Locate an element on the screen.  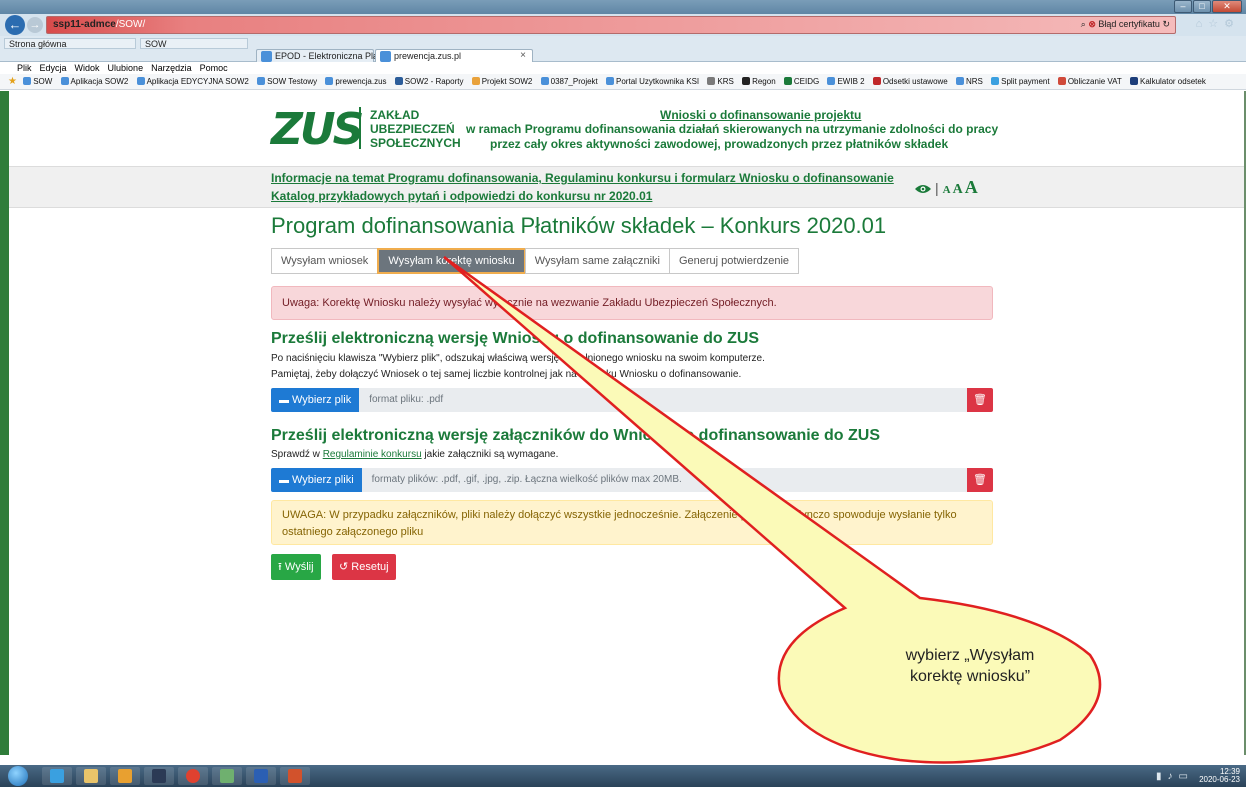
system-clock: 12:39 2020-06-23 is located at coordinates (1219, 776).